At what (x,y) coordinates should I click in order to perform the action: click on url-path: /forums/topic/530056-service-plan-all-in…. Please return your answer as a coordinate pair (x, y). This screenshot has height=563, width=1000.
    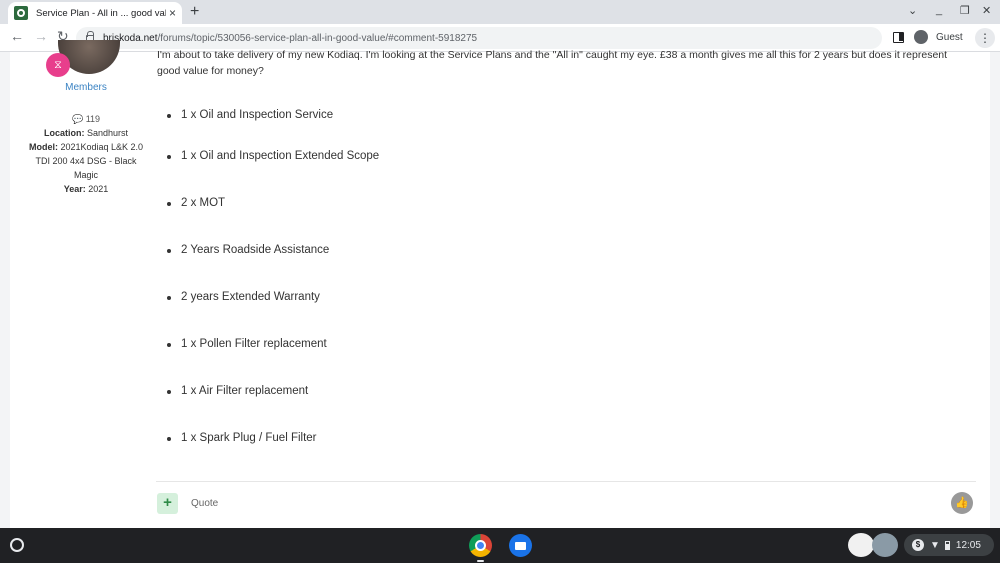
    Looking at the image, I should click on (317, 38).